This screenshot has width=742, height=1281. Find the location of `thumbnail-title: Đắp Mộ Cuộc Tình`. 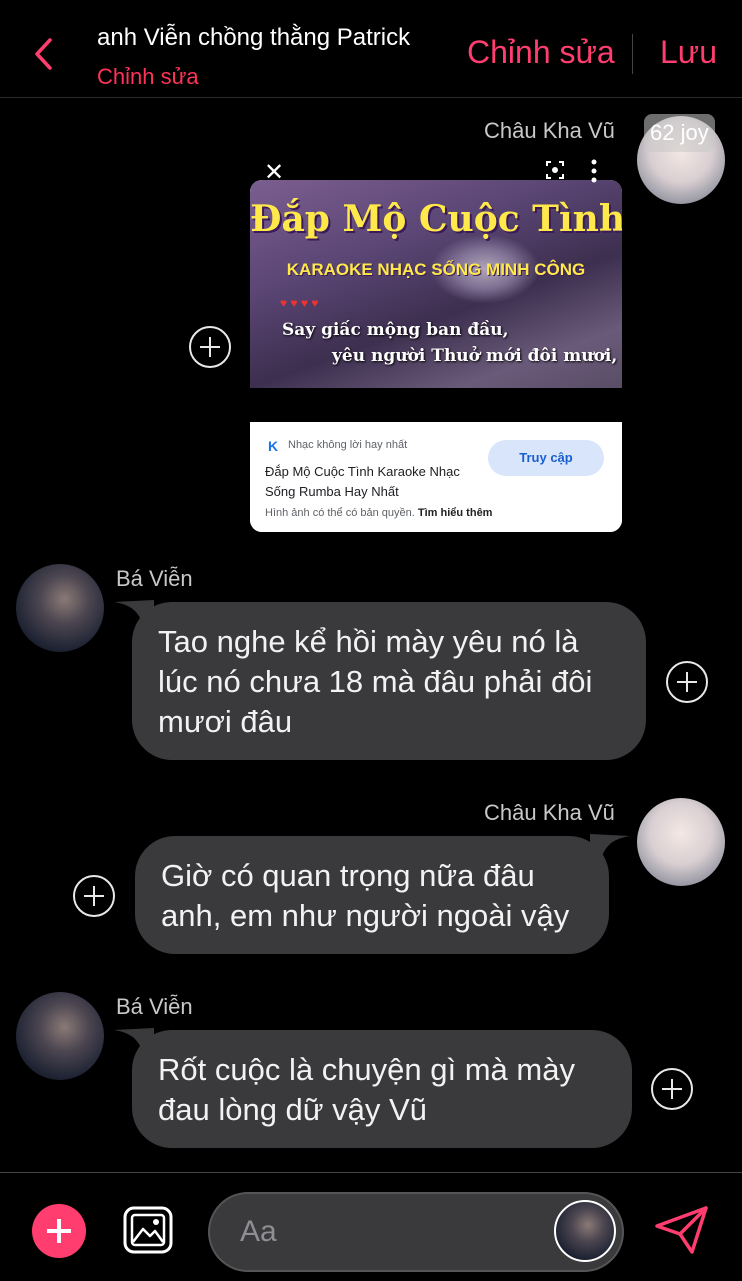

thumbnail-title: Đắp Mộ Cuộc Tình is located at coordinates (436, 219).